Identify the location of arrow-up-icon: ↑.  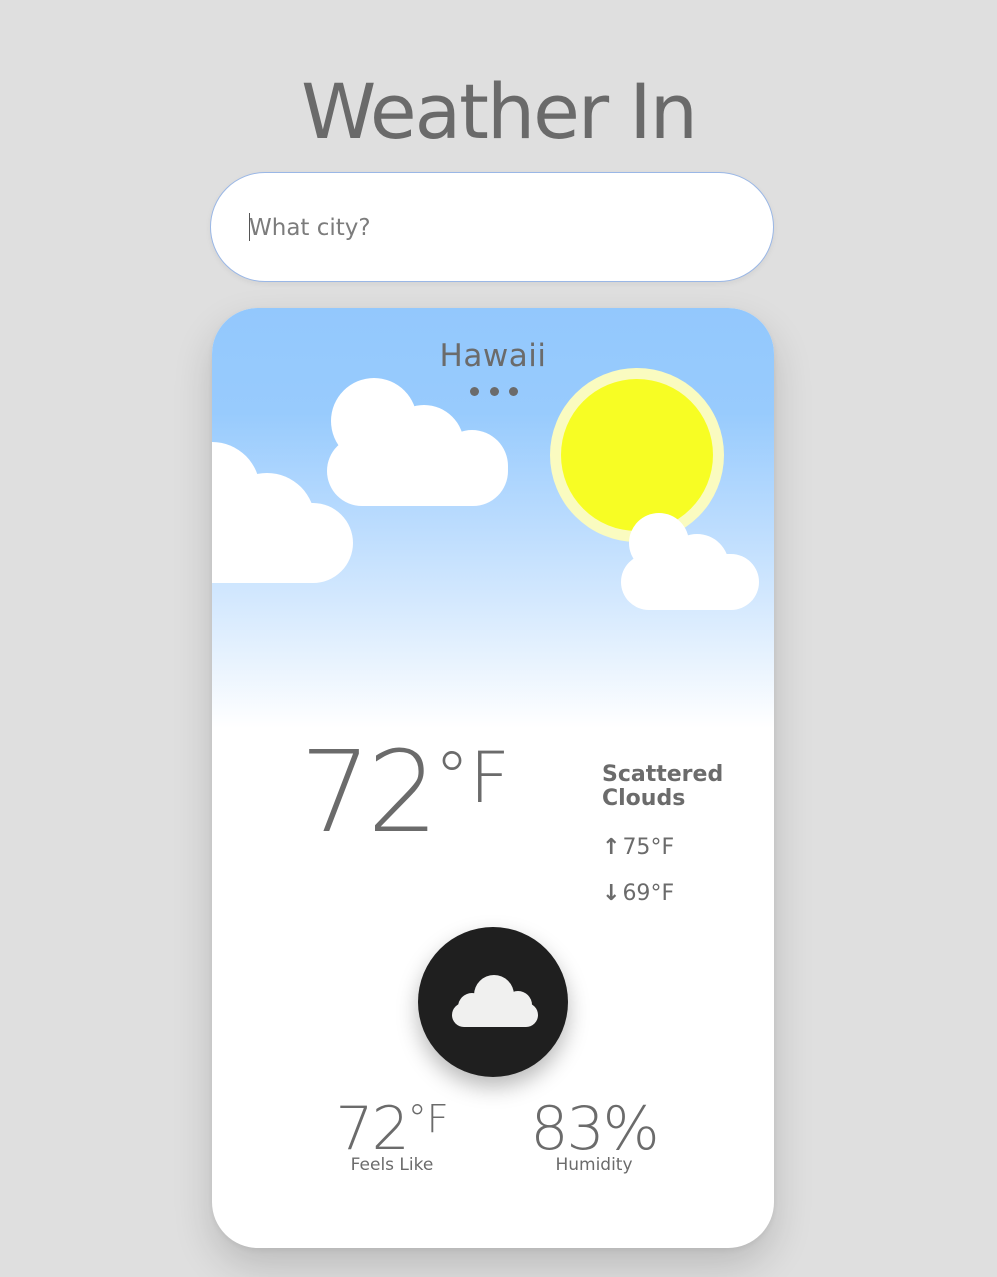
(611, 847).